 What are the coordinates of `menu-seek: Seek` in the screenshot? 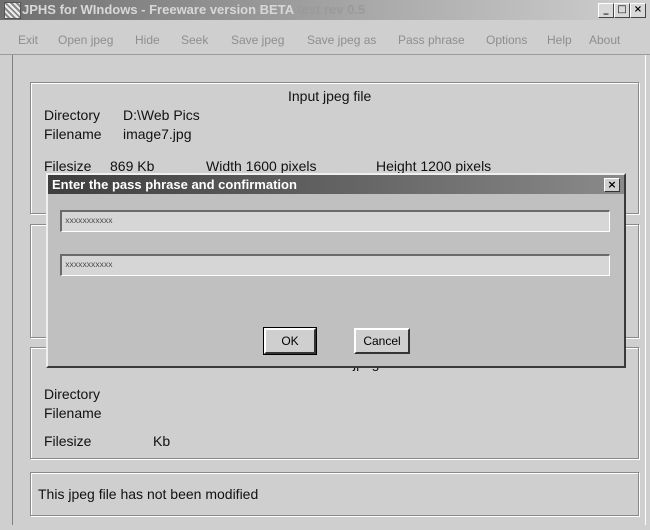 It's located at (194, 40).